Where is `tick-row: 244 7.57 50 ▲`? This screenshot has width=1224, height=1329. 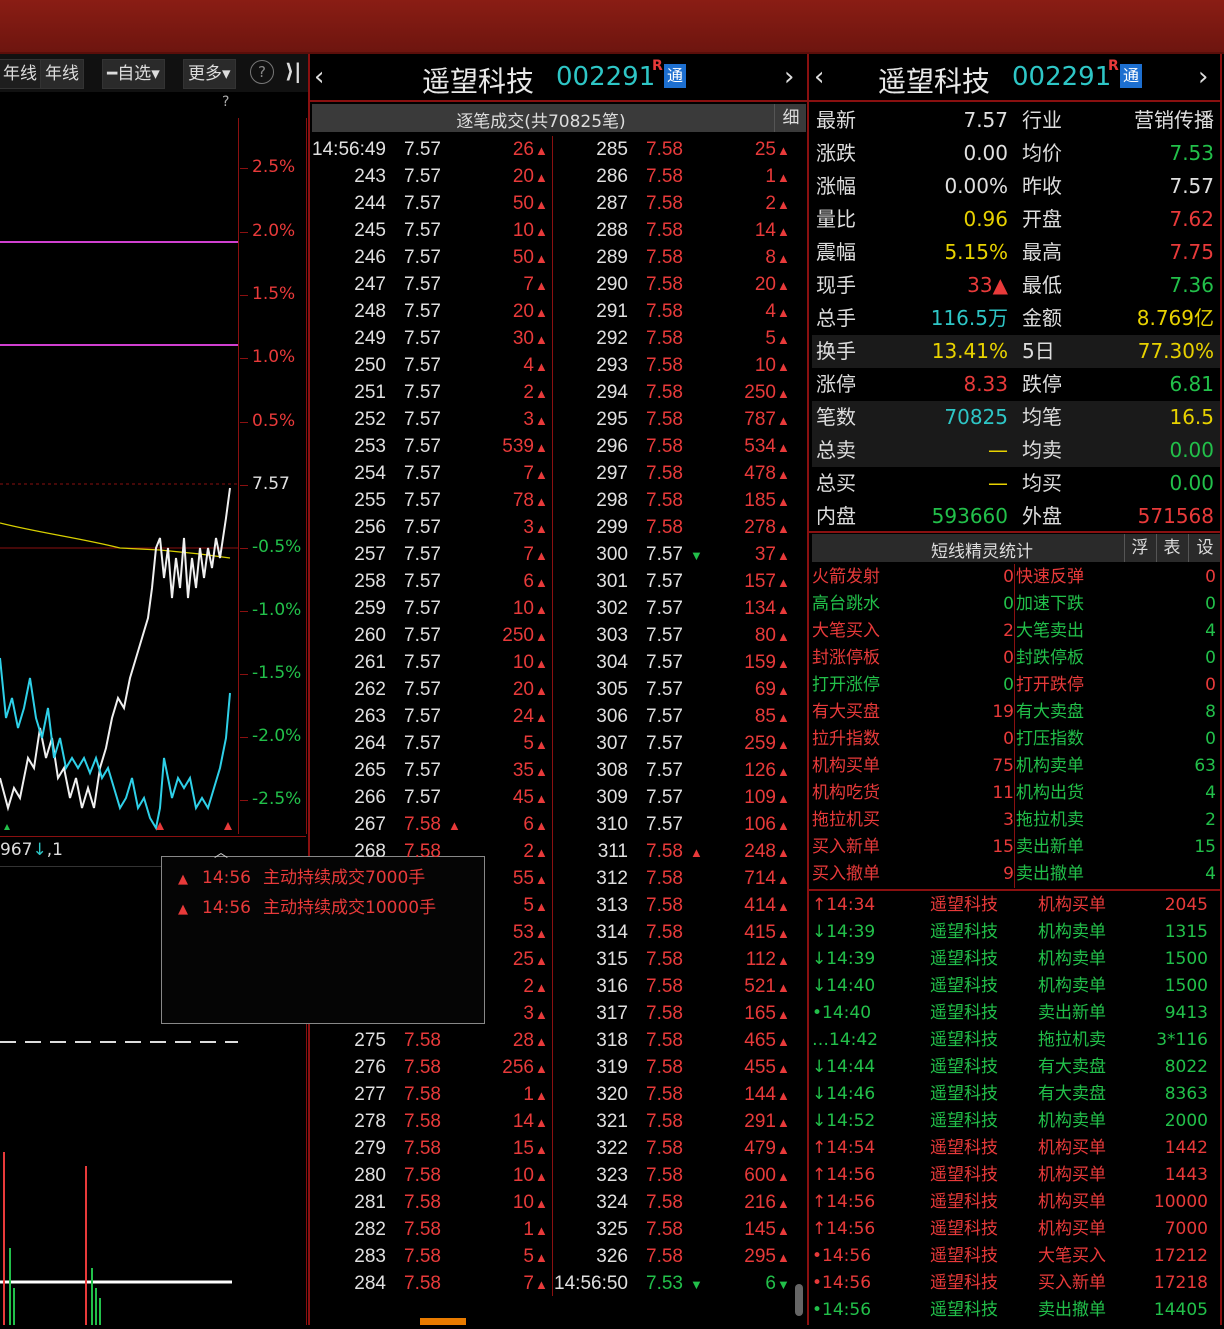 tick-row: 244 7.57 50 ▲ is located at coordinates (432, 203).